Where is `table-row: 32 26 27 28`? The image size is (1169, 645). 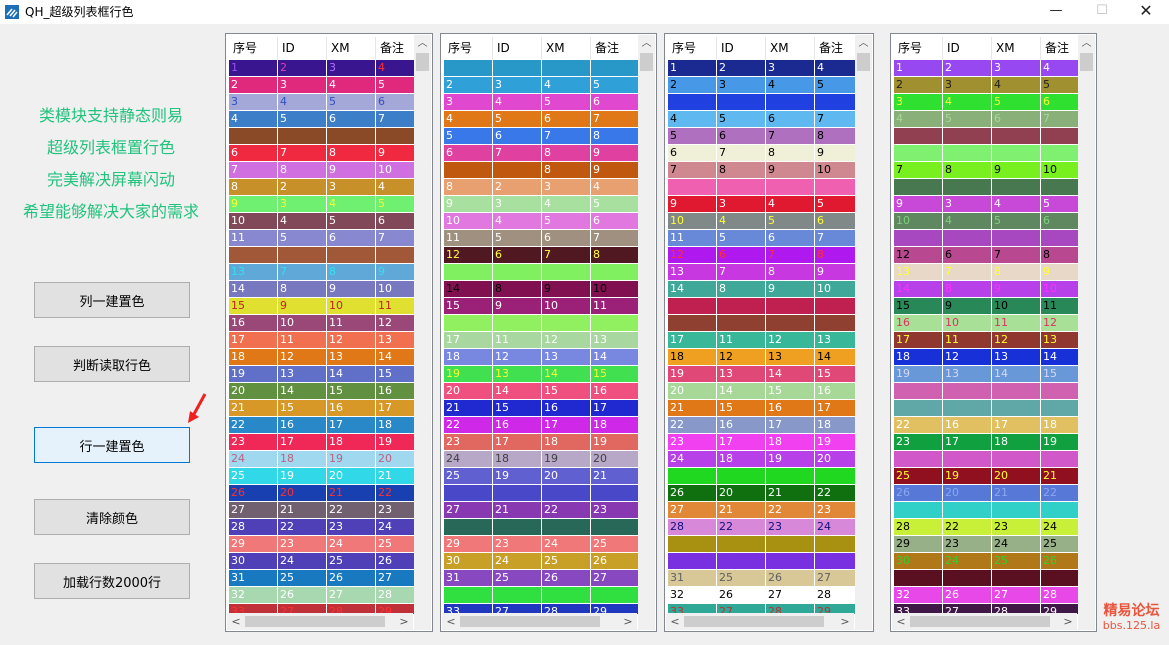 table-row: 32 26 27 28 is located at coordinates (542, 595).